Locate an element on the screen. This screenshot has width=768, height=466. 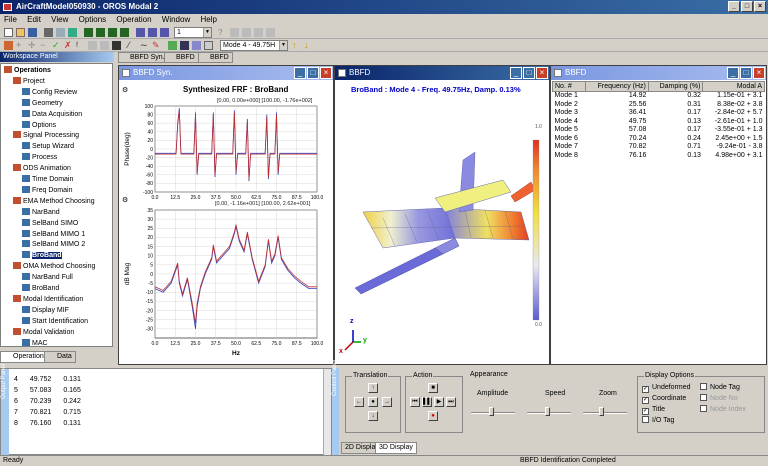
table-icon is located at coordinates (184, 45).